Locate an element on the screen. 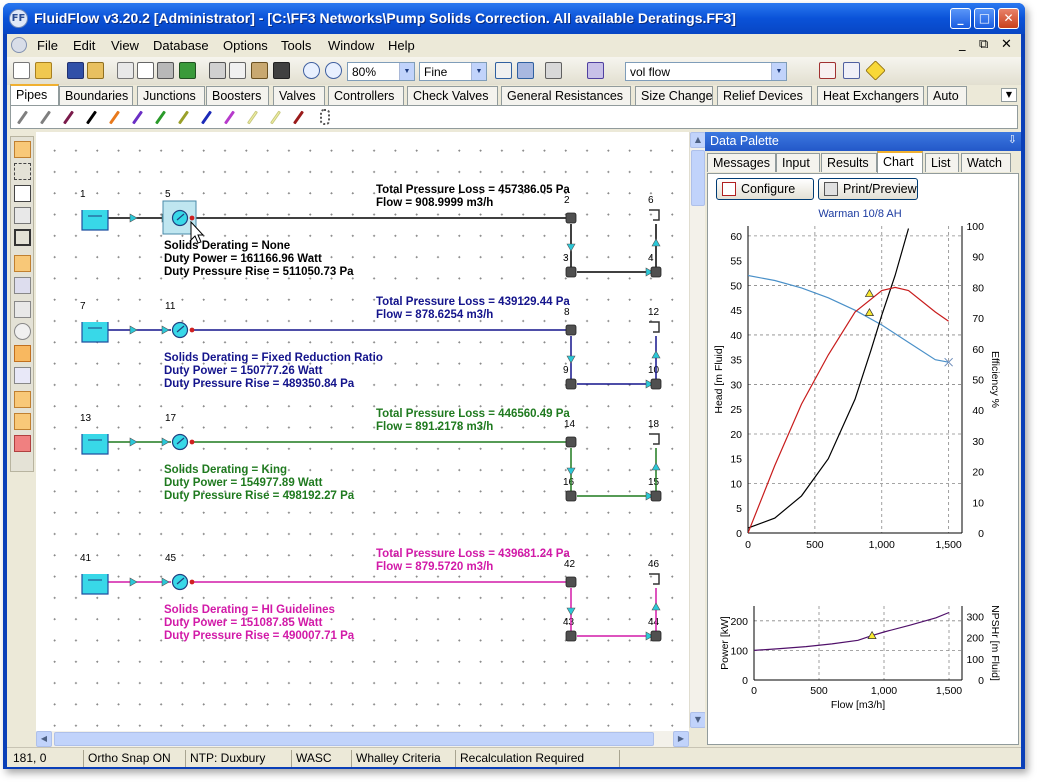 The width and height of the screenshot is (1040, 784). zoom-out-icon is located at coordinates (333, 70).